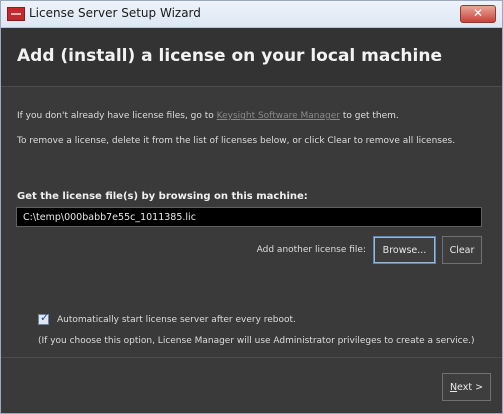 This screenshot has height=414, width=503. I want to click on next-button: Next >, so click(466, 387).